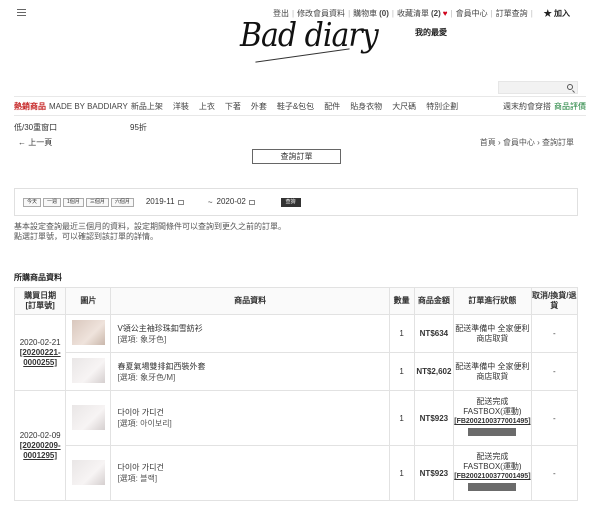 Image resolution: width=600 pixels, height=512 pixels. What do you see at coordinates (527, 106) in the screenshot?
I see `nav-weekend-outfit: 週末約會穿搭` at bounding box center [527, 106].